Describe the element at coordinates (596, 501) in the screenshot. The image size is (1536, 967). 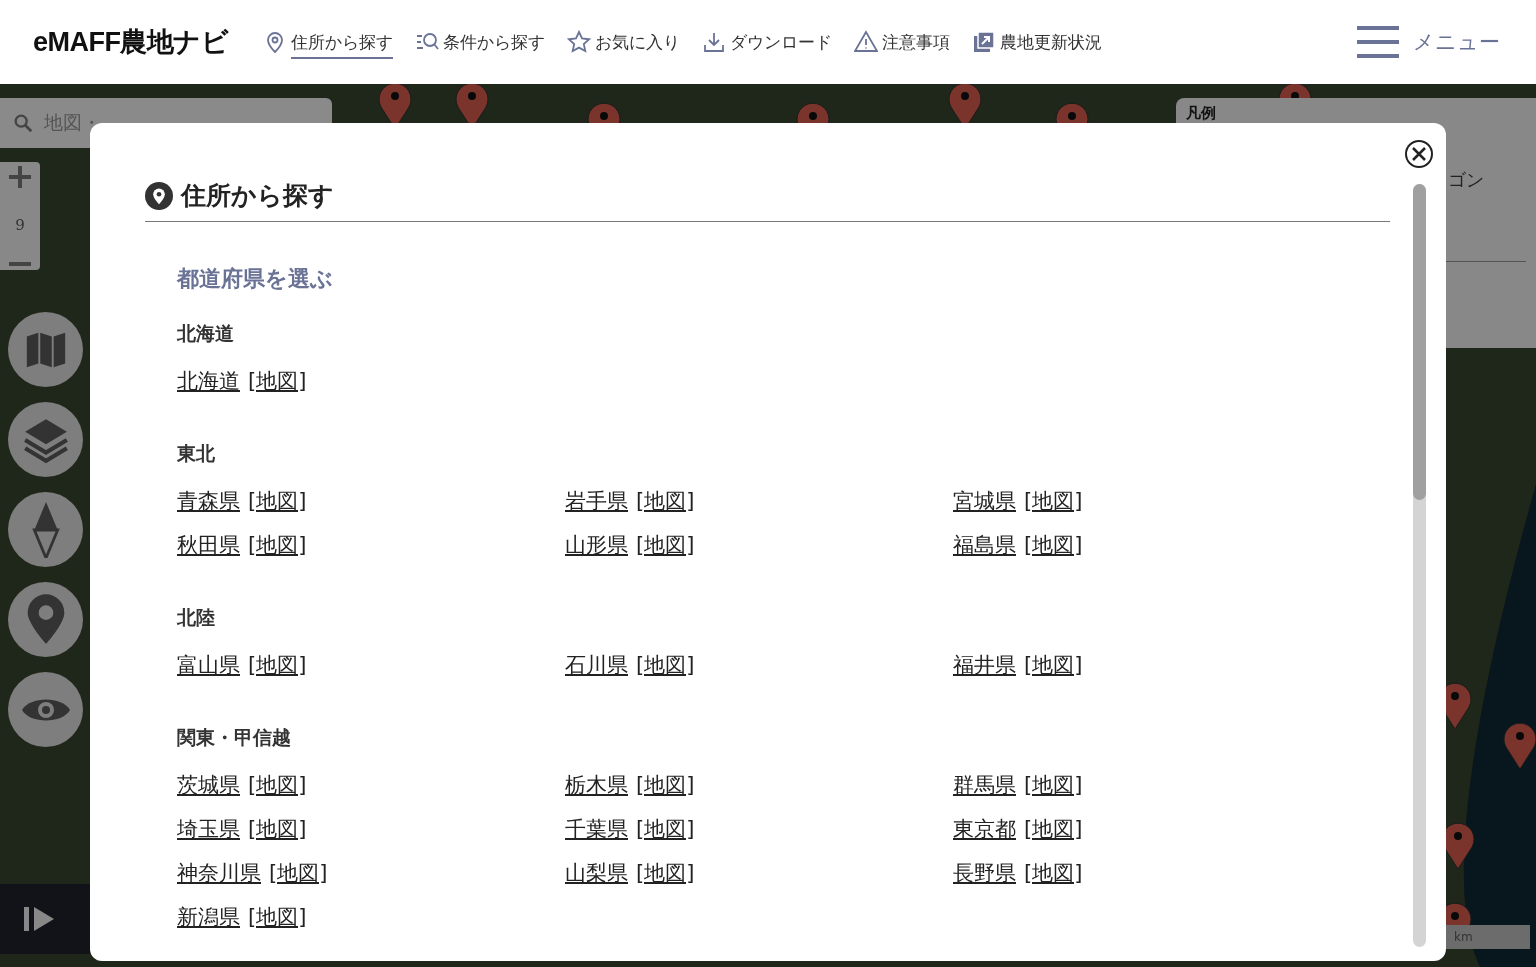
I see `prefecture-link: 岩手県` at that location.